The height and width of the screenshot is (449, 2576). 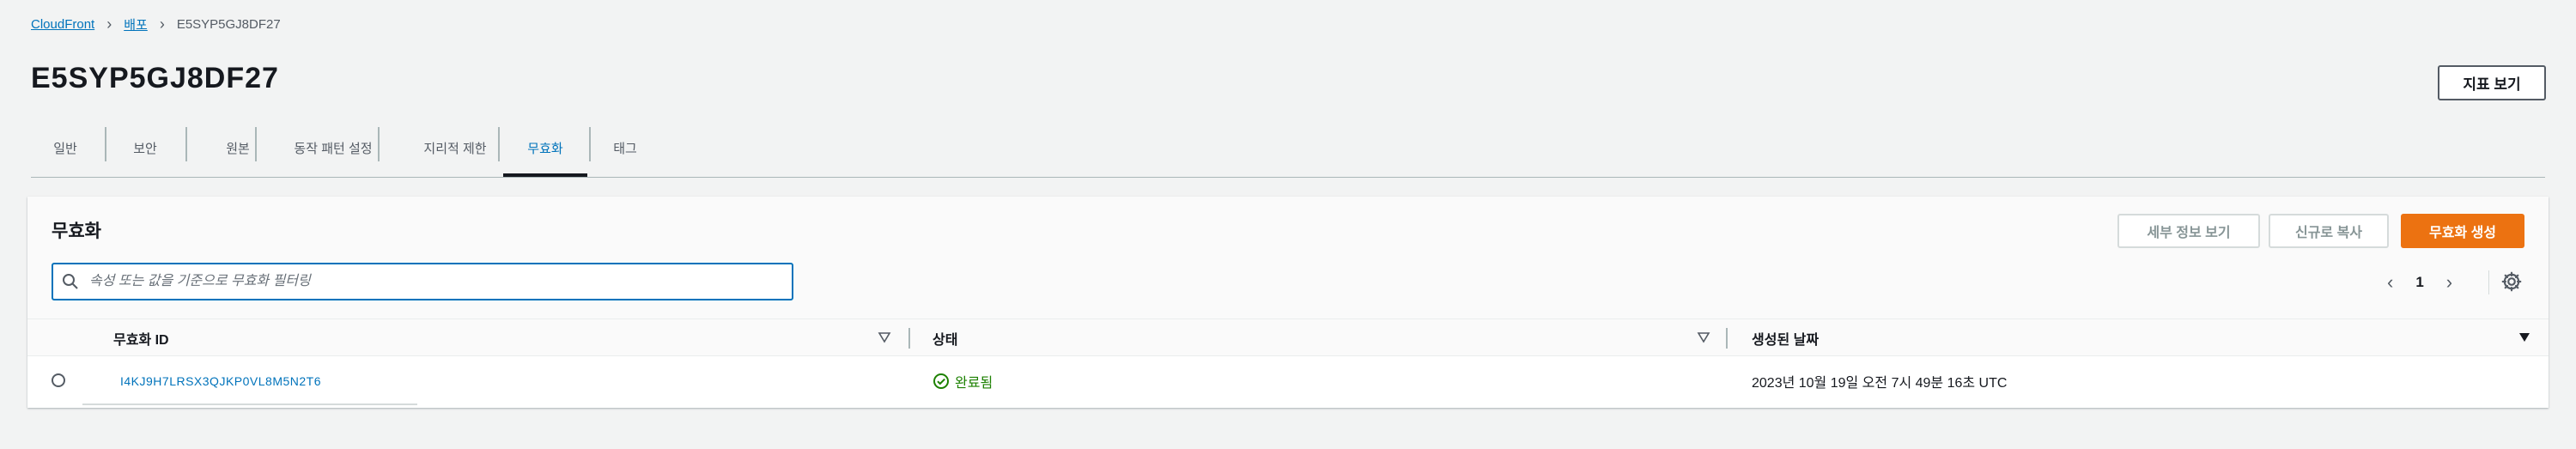 I want to click on search-field, so click(x=422, y=281).